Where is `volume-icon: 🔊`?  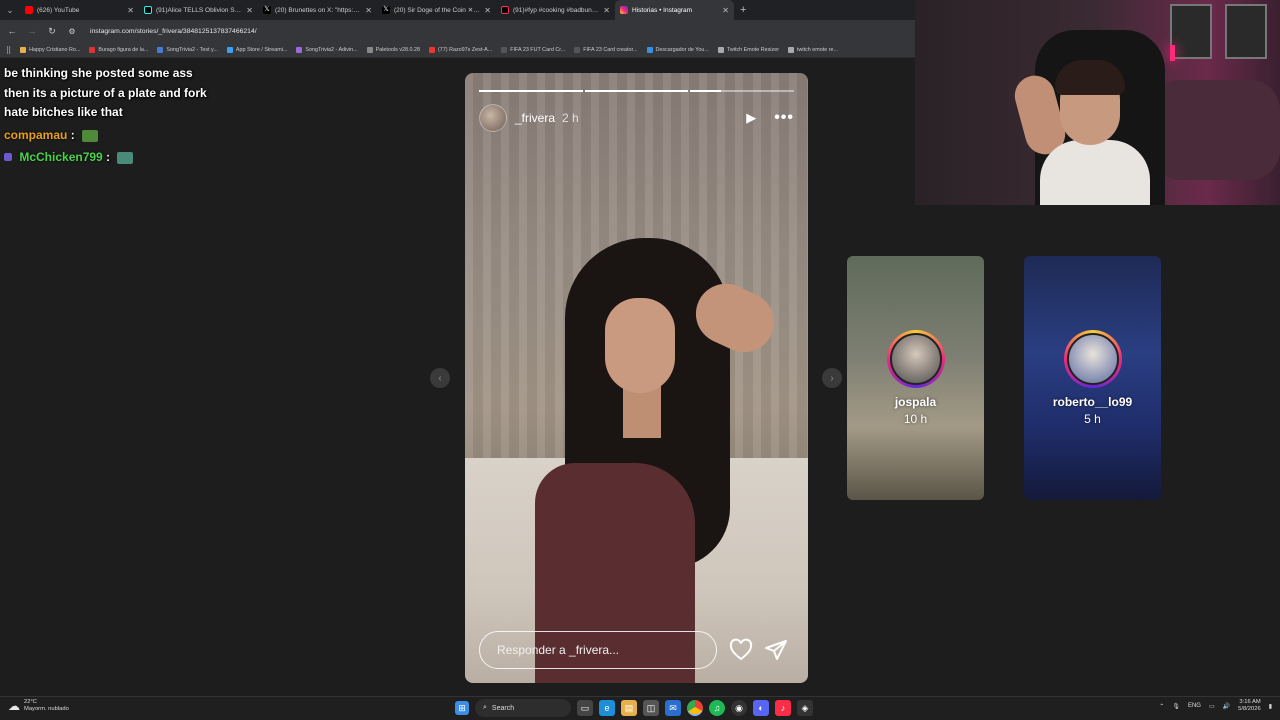 volume-icon: 🔊 is located at coordinates (1226, 706).